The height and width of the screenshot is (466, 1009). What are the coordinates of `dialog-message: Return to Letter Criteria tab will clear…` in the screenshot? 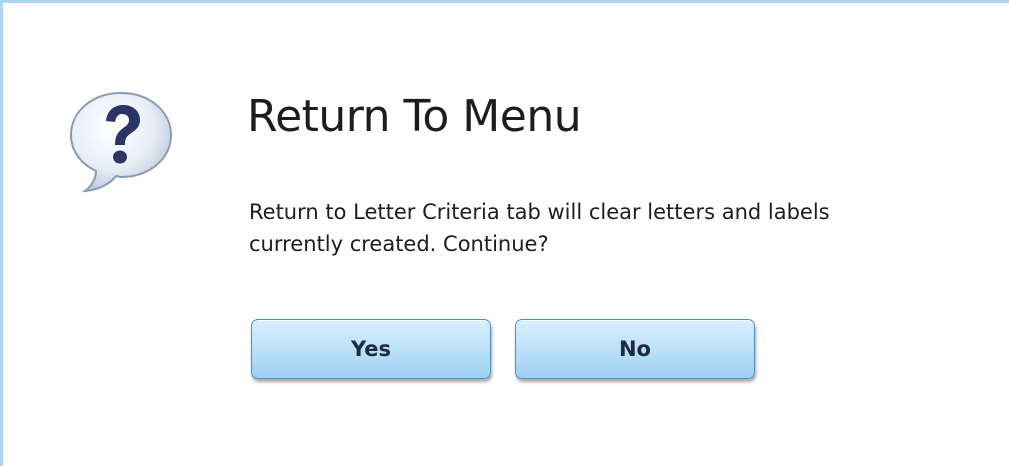 It's located at (539, 228).